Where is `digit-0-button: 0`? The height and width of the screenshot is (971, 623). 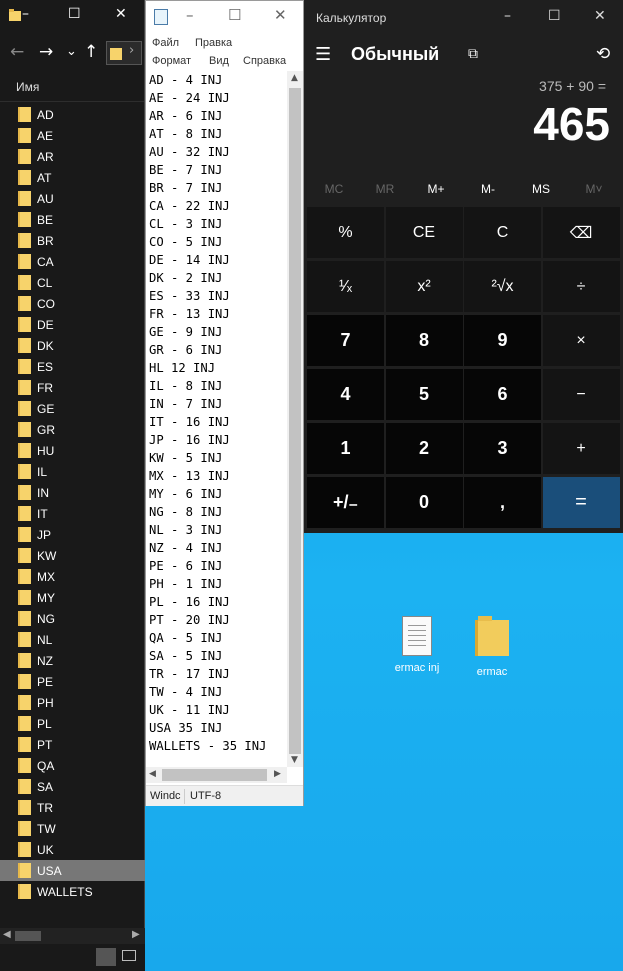
digit-0-button: 0 is located at coordinates (424, 502).